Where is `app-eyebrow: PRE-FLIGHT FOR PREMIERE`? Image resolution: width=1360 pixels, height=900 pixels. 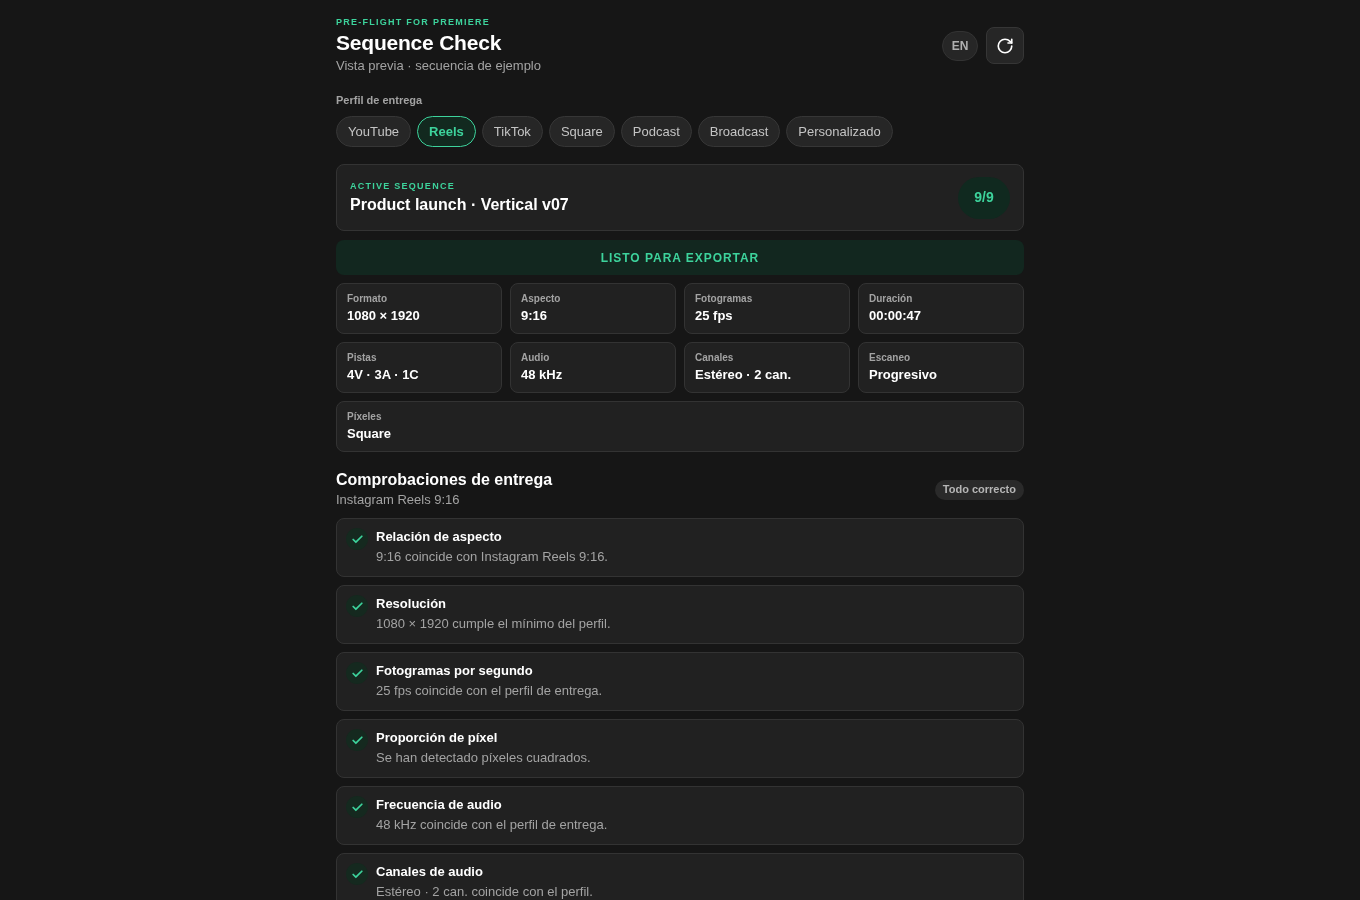
app-eyebrow: PRE-FLIGHT FOR PREMIERE is located at coordinates (413, 22).